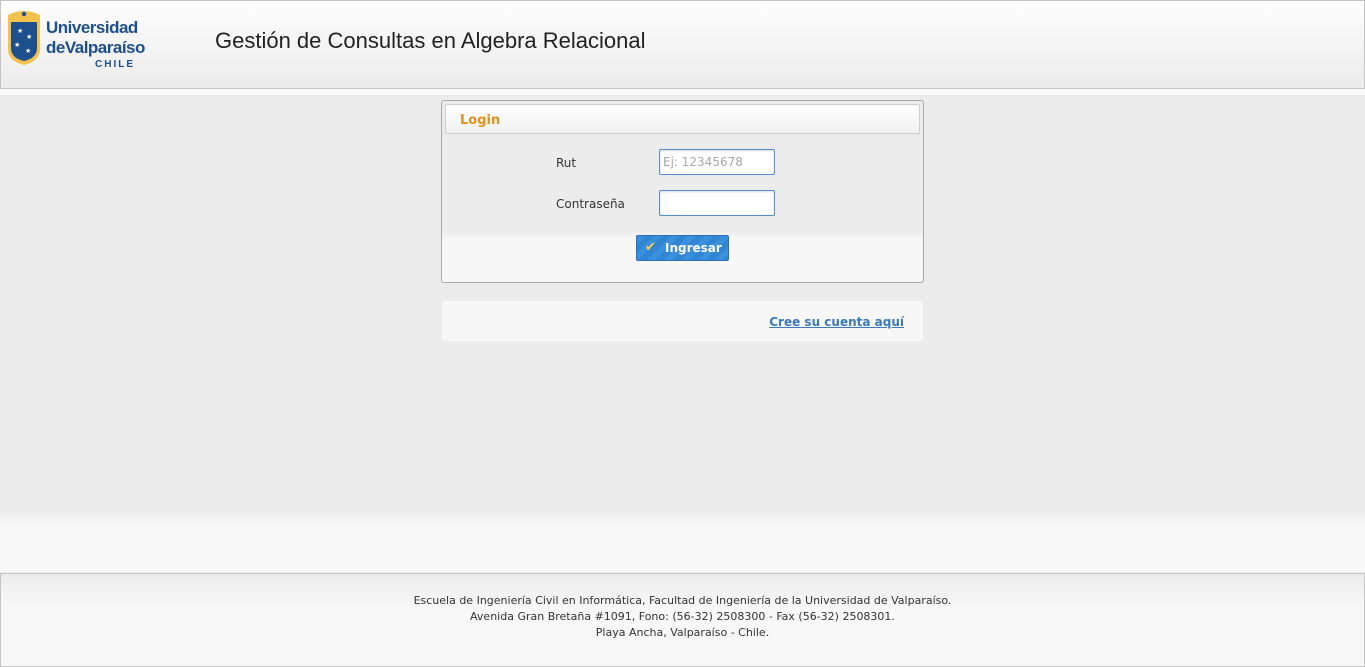 This screenshot has width=1365, height=667. I want to click on content-bottom-band, so click(682, 541).